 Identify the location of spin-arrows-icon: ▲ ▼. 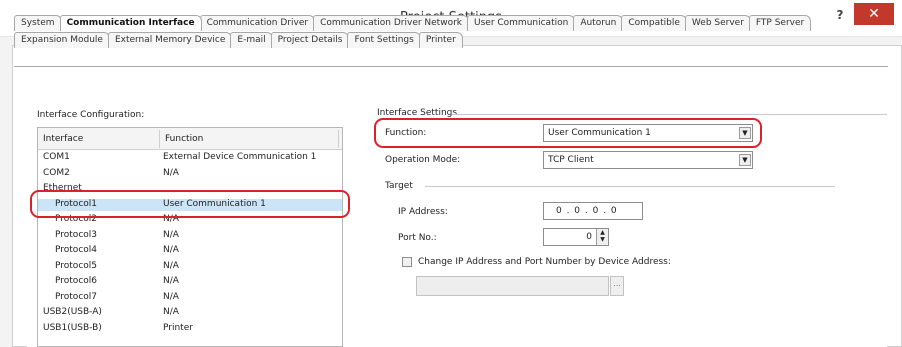
(602, 237).